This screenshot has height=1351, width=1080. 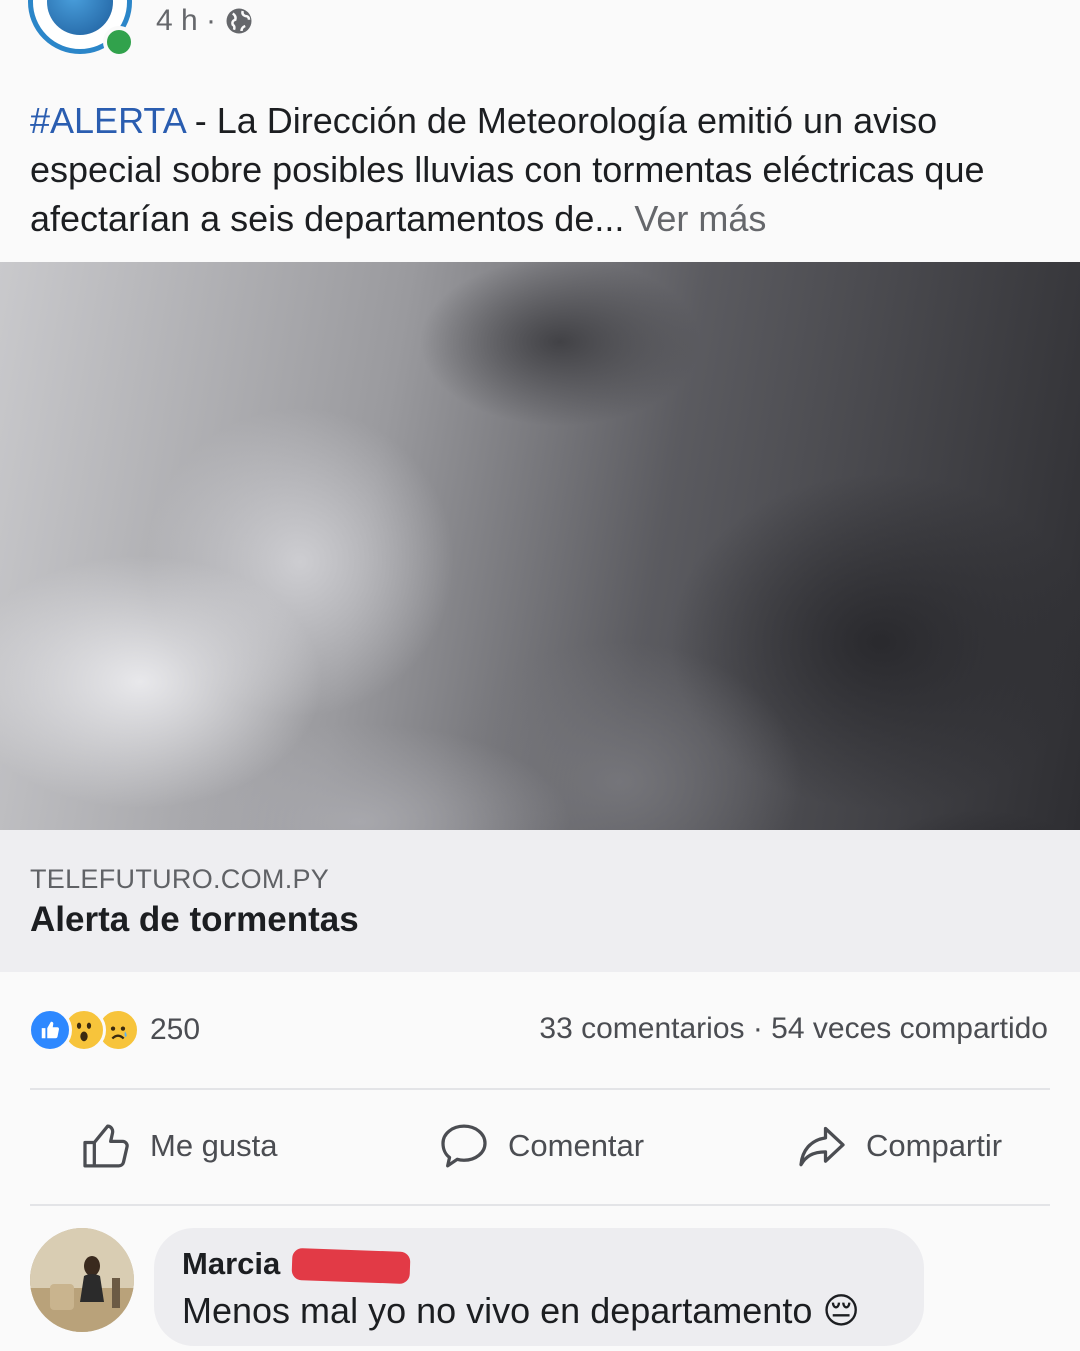 I want to click on share-label: Compartir, so click(x=934, y=1145).